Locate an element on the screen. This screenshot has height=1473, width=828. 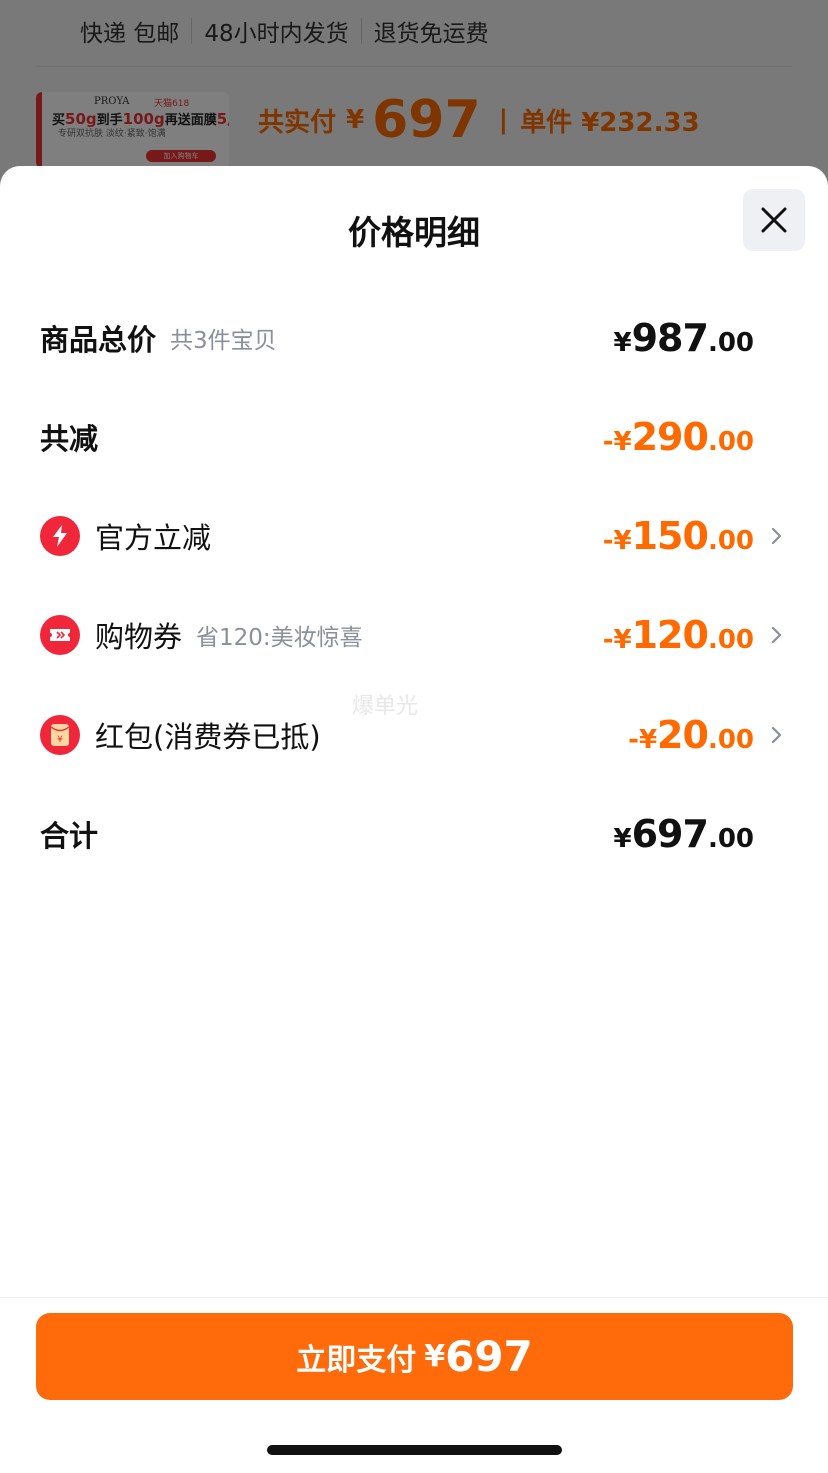
row-total-discount: 共减 -¥ 290.00 is located at coordinates (414, 437).